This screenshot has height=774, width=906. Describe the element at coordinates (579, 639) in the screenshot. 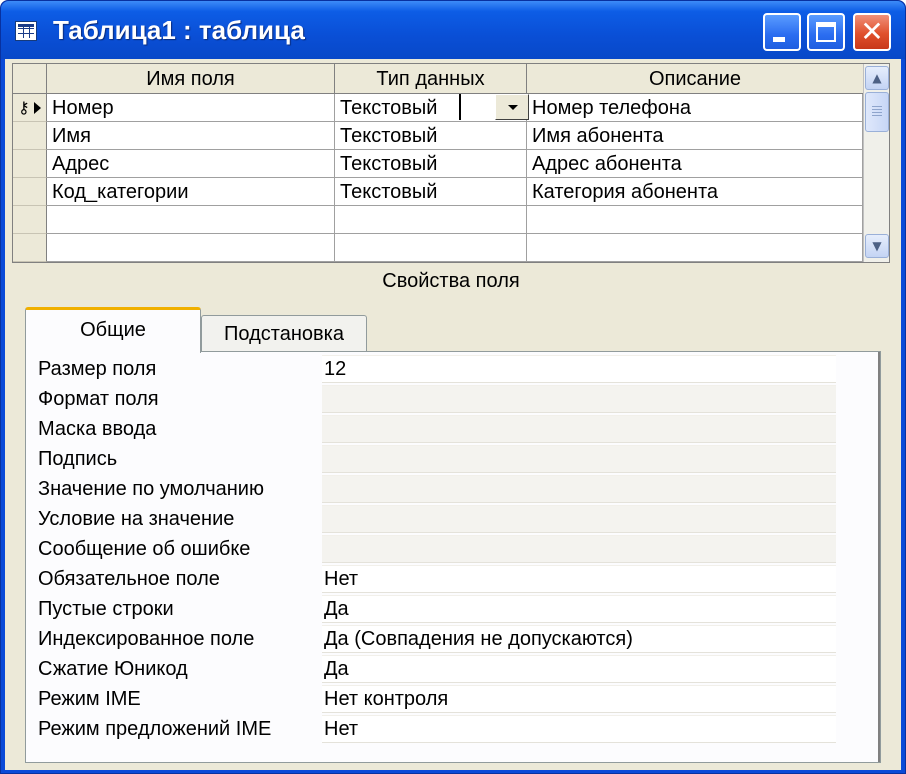

I see `property-value-field: Да (Совпадения не допускаются)` at that location.